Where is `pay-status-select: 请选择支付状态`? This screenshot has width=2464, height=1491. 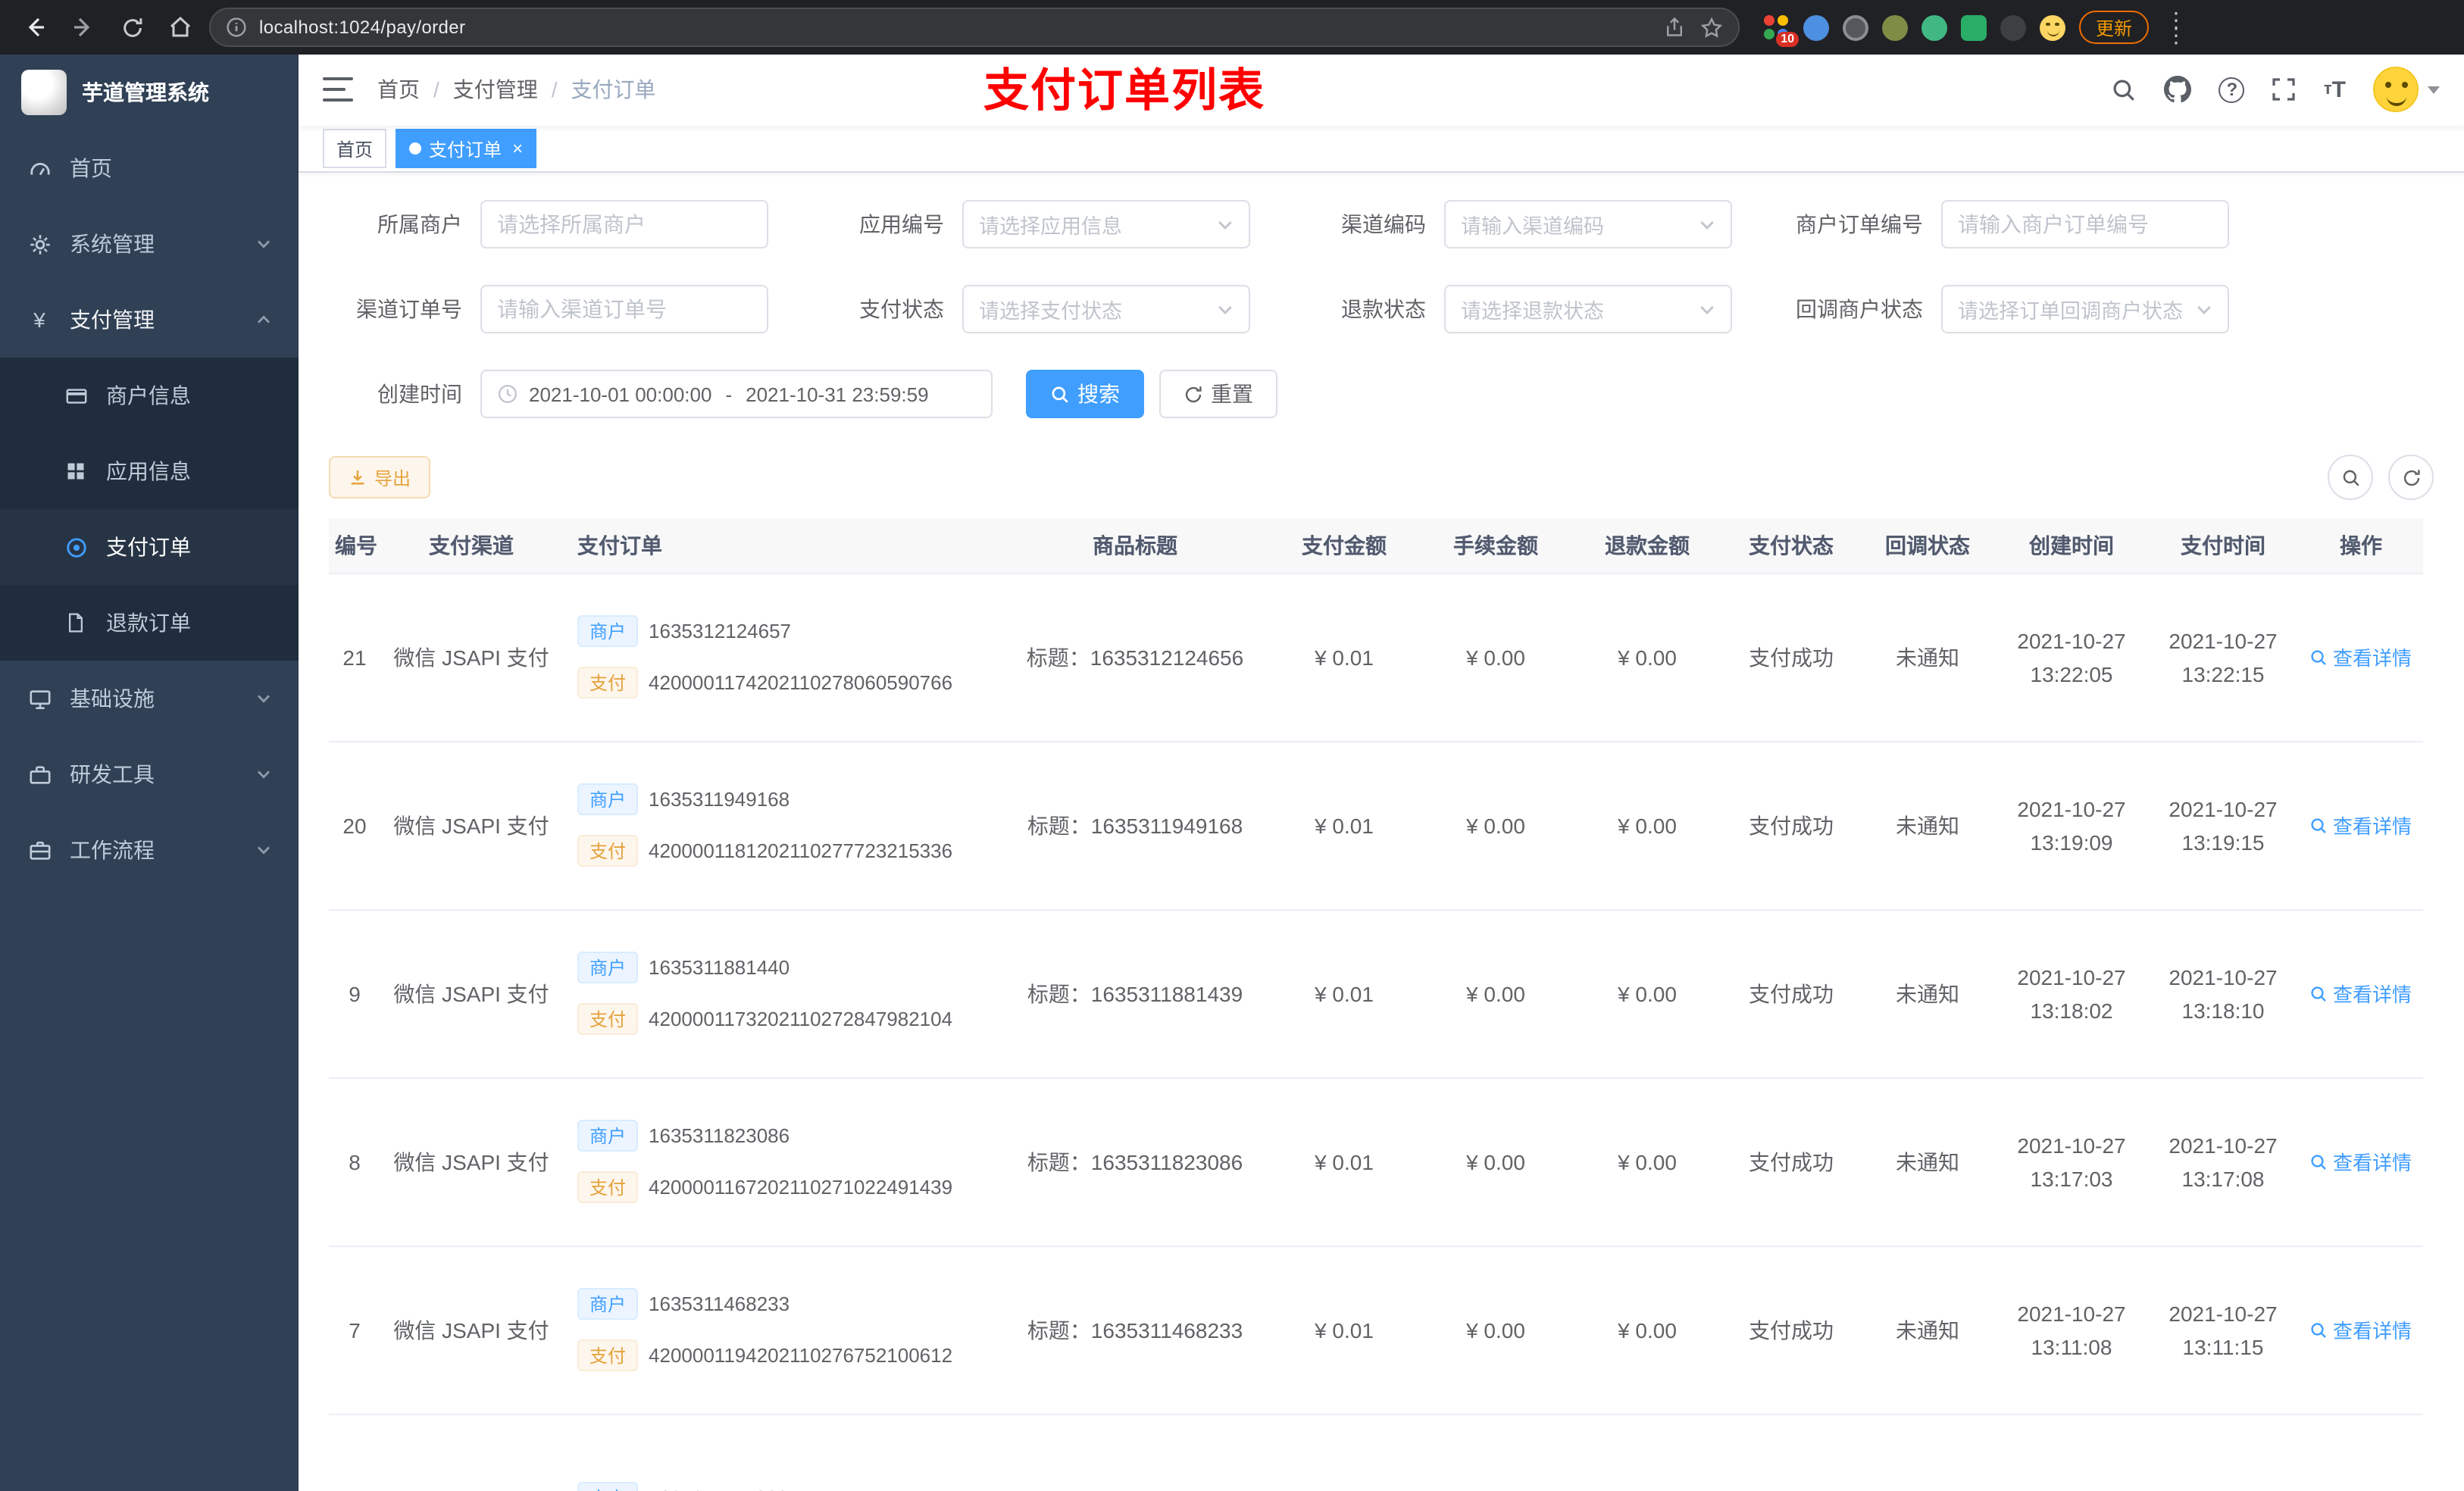 pay-status-select: 请选择支付状态 is located at coordinates (1106, 309).